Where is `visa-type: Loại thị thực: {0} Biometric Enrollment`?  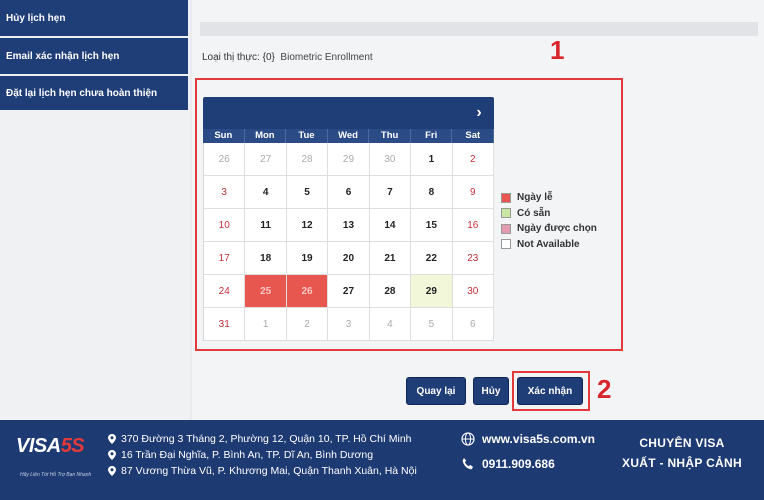
visa-type: Loại thị thực: {0} Biometric Enrollment is located at coordinates (287, 57).